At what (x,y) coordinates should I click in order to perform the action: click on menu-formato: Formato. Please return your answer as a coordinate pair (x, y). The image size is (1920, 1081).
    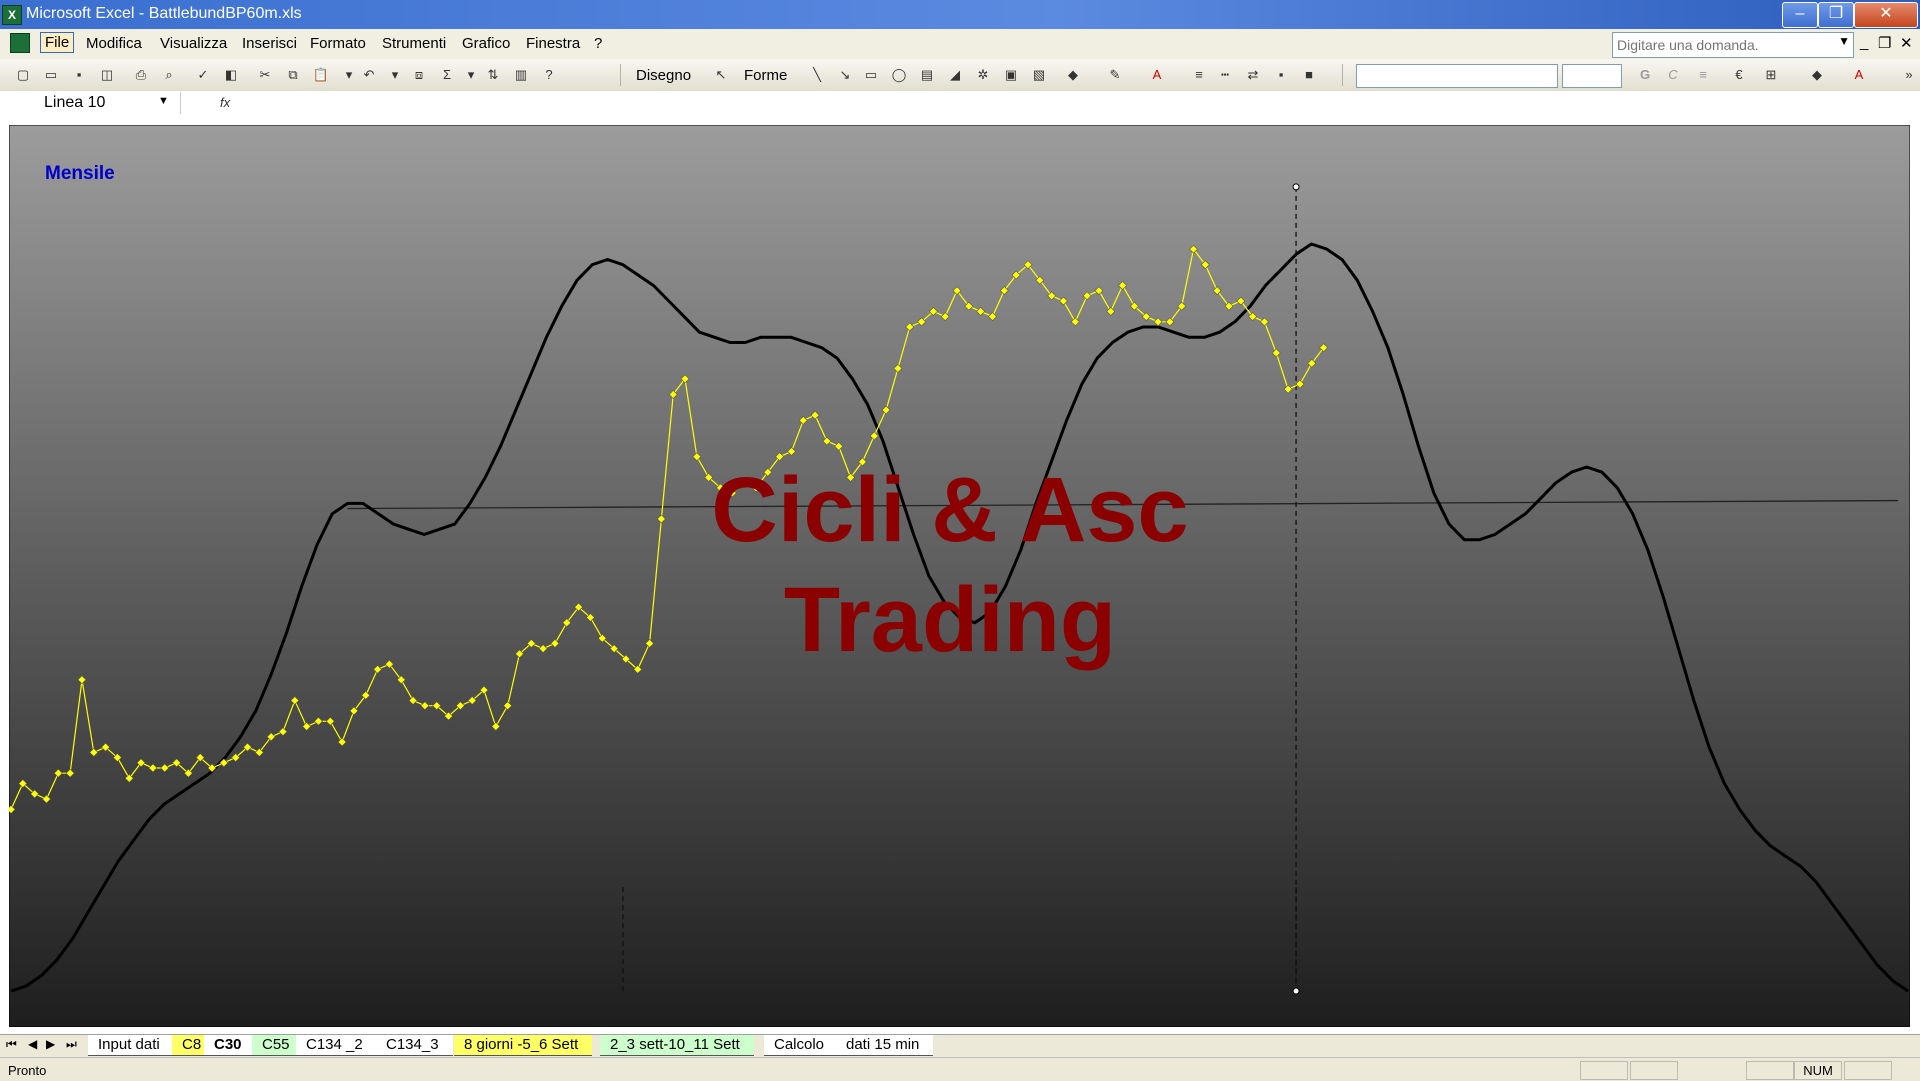
    Looking at the image, I should click on (338, 43).